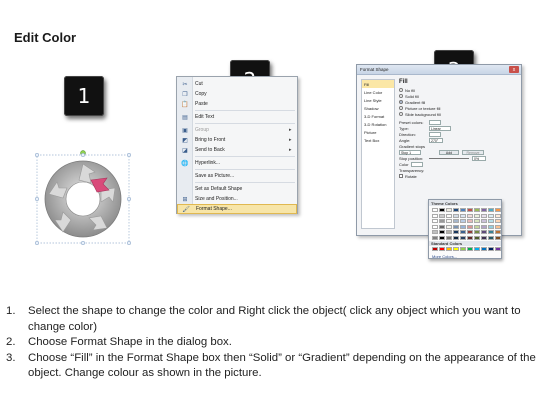  What do you see at coordinates (237, 117) in the screenshot?
I see `menu-item-edit-text: ▤ Edit Text` at bounding box center [237, 117].